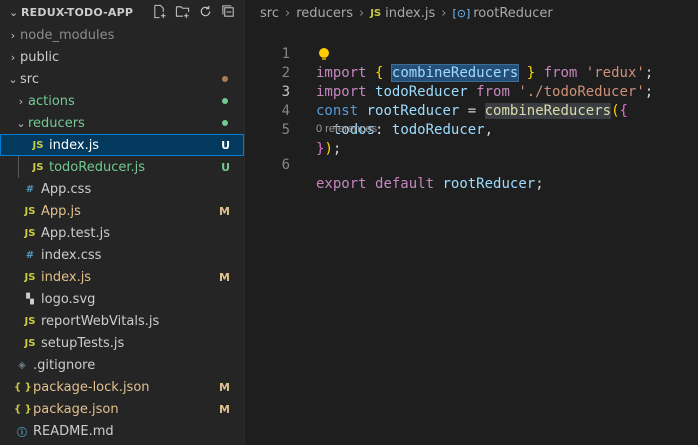  I want to click on tree-item-label: src, so click(29, 79).